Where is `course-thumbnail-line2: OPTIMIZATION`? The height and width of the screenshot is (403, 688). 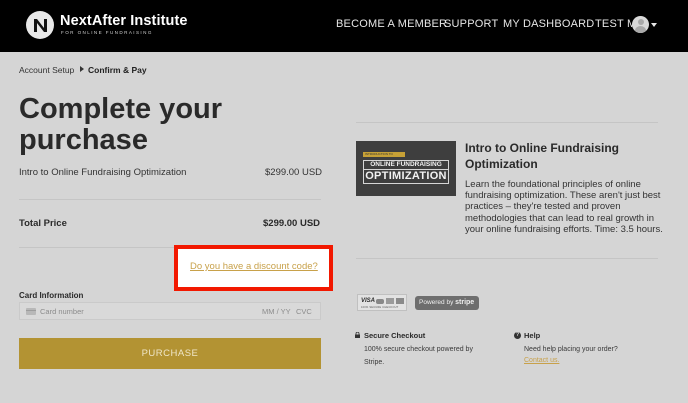 course-thumbnail-line2: OPTIMIZATION is located at coordinates (406, 177).